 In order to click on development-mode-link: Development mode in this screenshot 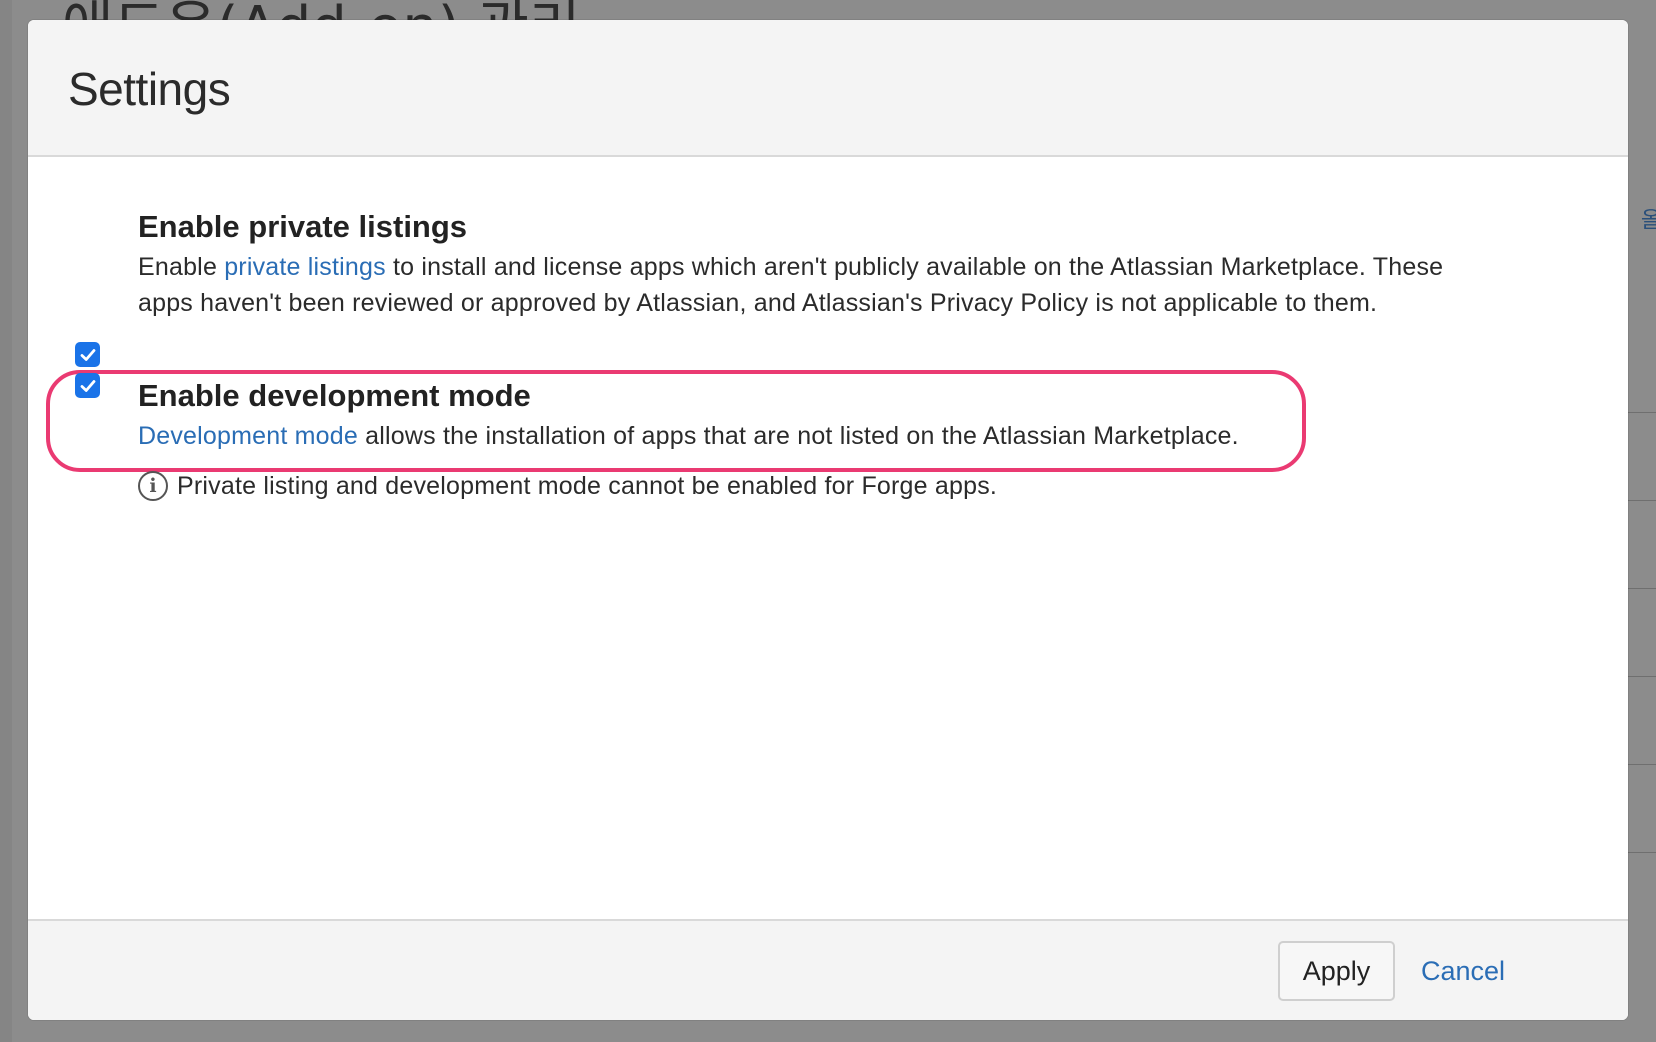, I will do `click(248, 436)`.